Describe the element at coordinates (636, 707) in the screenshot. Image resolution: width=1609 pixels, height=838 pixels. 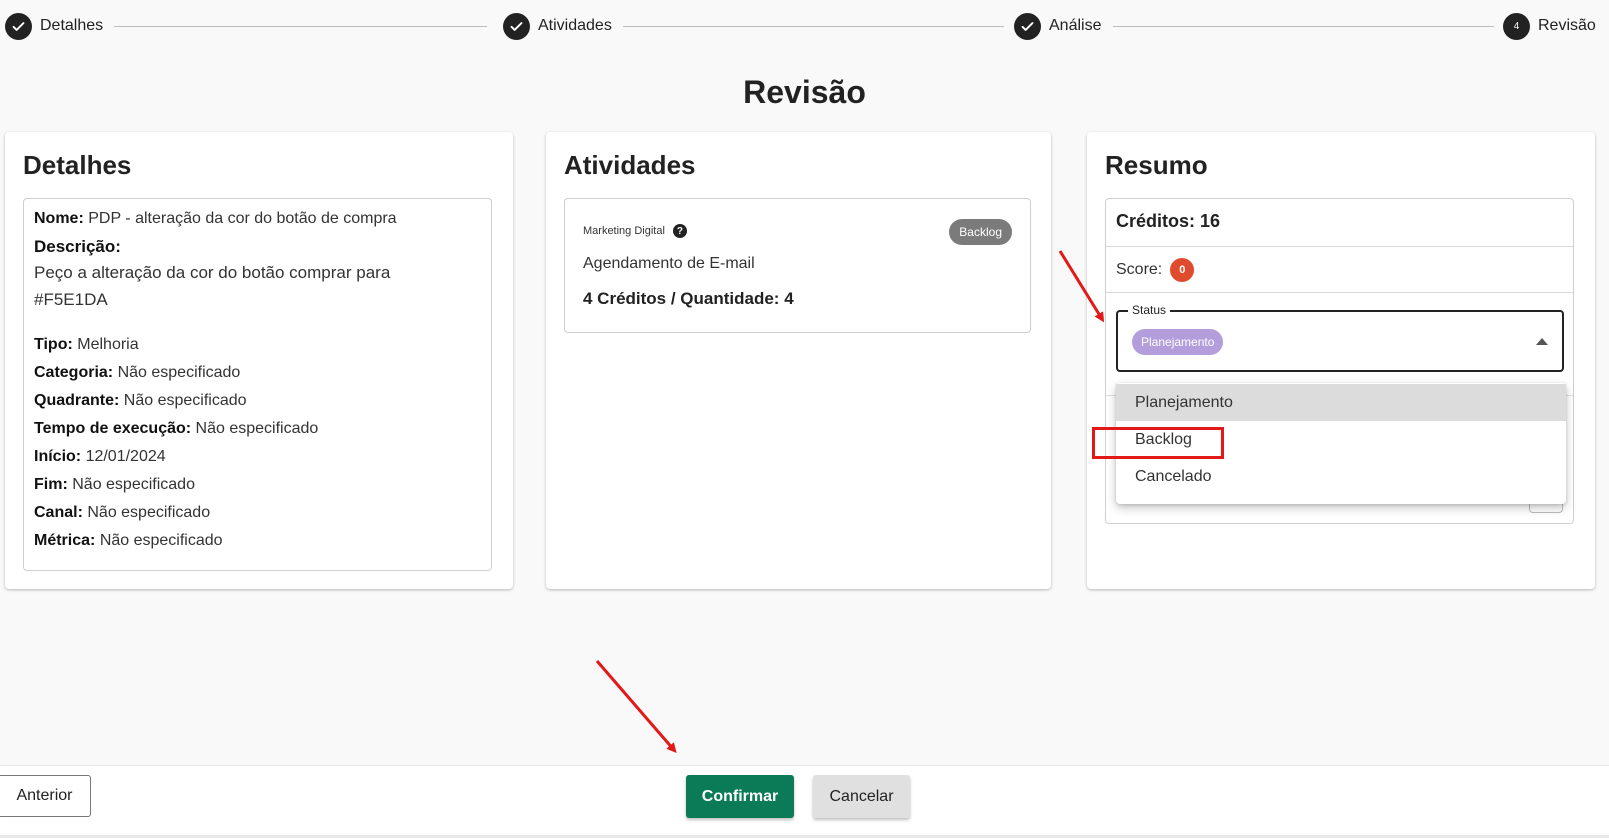
I see `annotation-arrow-confirmar` at that location.